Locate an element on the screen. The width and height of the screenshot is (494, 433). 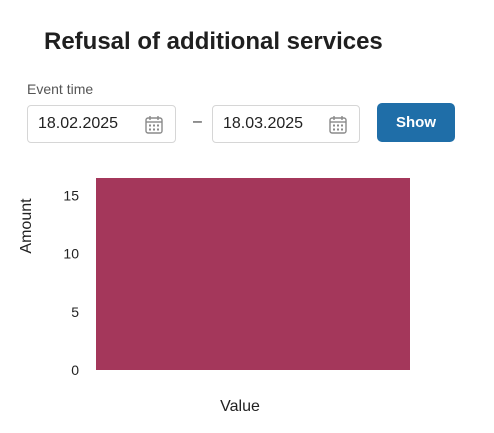
y-axis-label: Amount is located at coordinates (26, 226).